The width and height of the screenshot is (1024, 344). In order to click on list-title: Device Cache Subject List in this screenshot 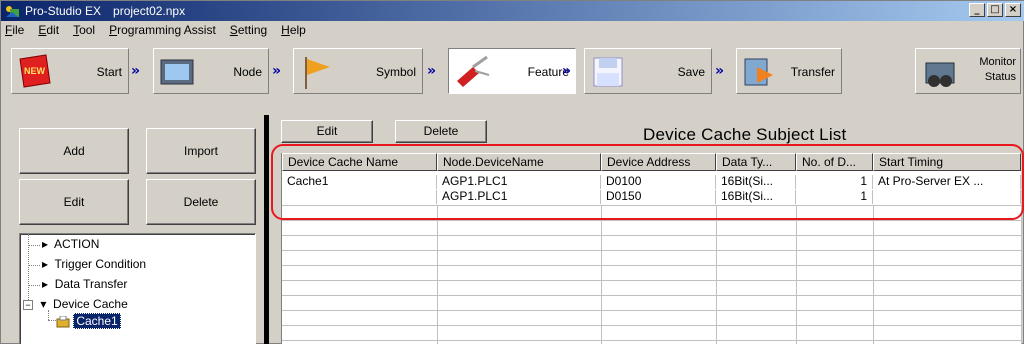, I will do `click(745, 134)`.